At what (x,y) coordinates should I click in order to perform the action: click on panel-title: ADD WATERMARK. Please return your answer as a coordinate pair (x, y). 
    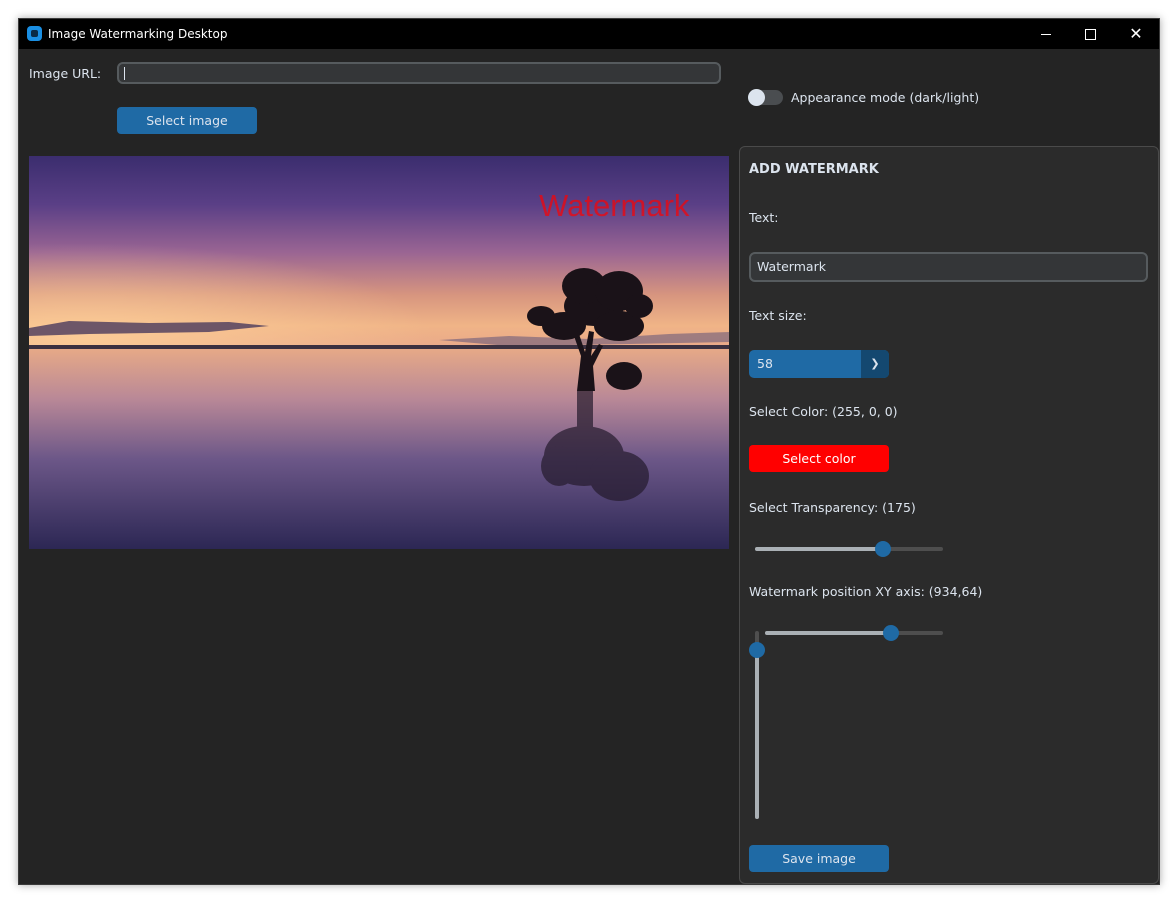
    Looking at the image, I should click on (814, 169).